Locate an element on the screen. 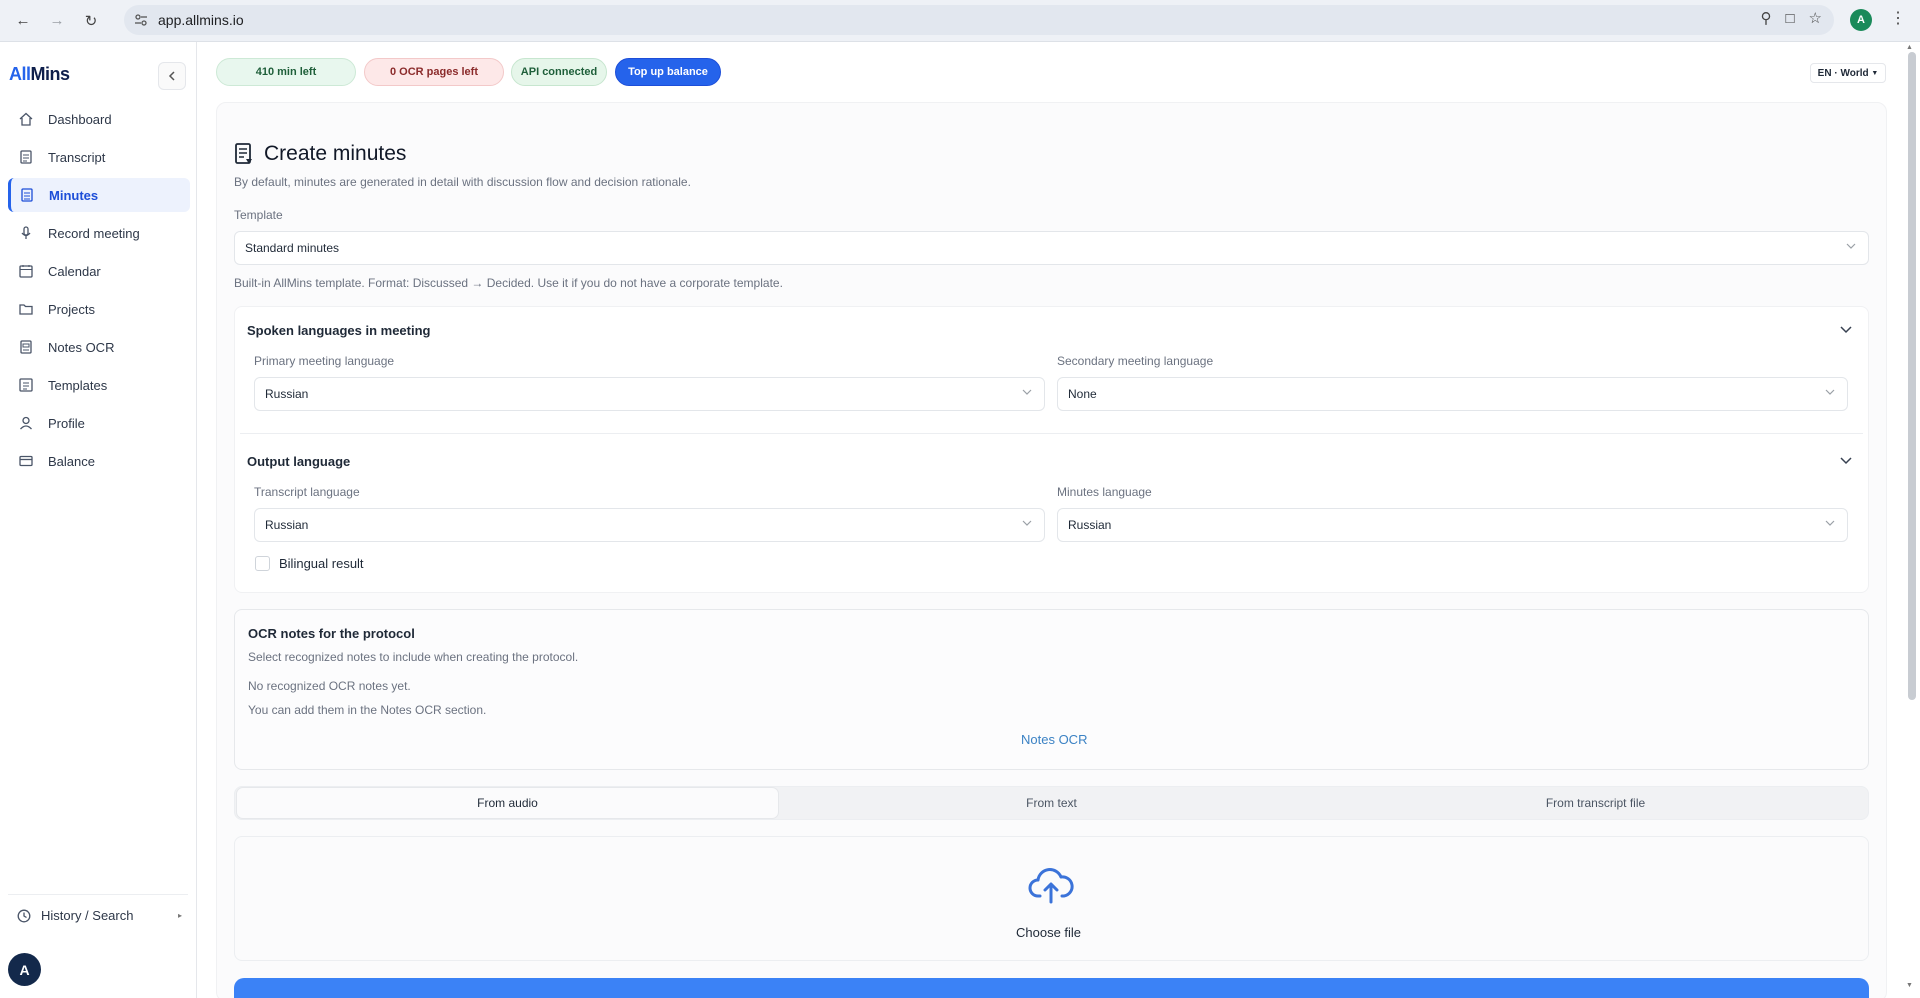 The width and height of the screenshot is (1920, 998). document-icon is located at coordinates (26, 157).